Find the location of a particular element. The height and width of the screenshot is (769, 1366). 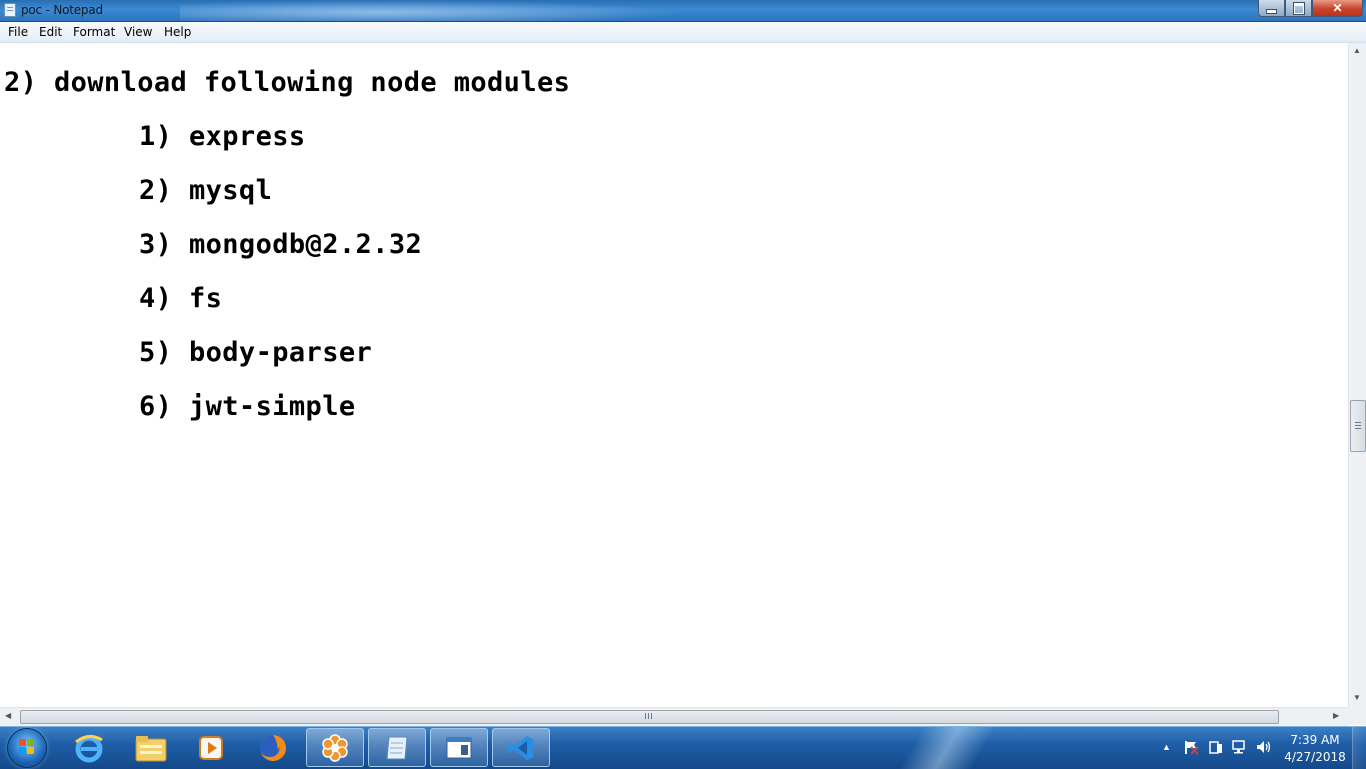

scroll-down-icon: ▼ is located at coordinates (1357, 697).